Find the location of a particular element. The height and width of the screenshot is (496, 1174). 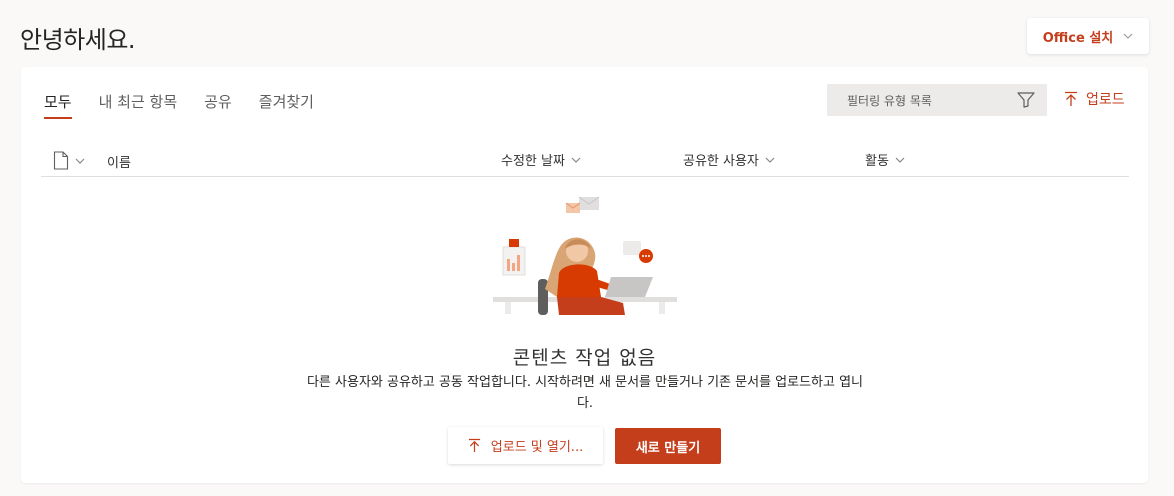

column-name: 이름 is located at coordinates (119, 161).